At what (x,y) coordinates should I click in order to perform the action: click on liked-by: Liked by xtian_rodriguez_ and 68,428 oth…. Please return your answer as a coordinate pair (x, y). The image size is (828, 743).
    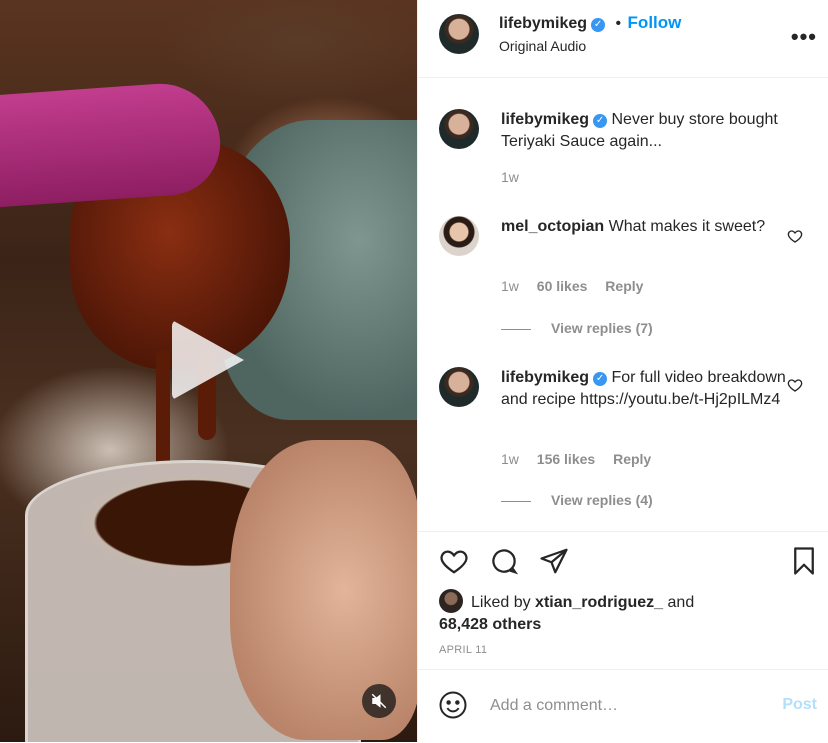
    Looking at the image, I should click on (566, 612).